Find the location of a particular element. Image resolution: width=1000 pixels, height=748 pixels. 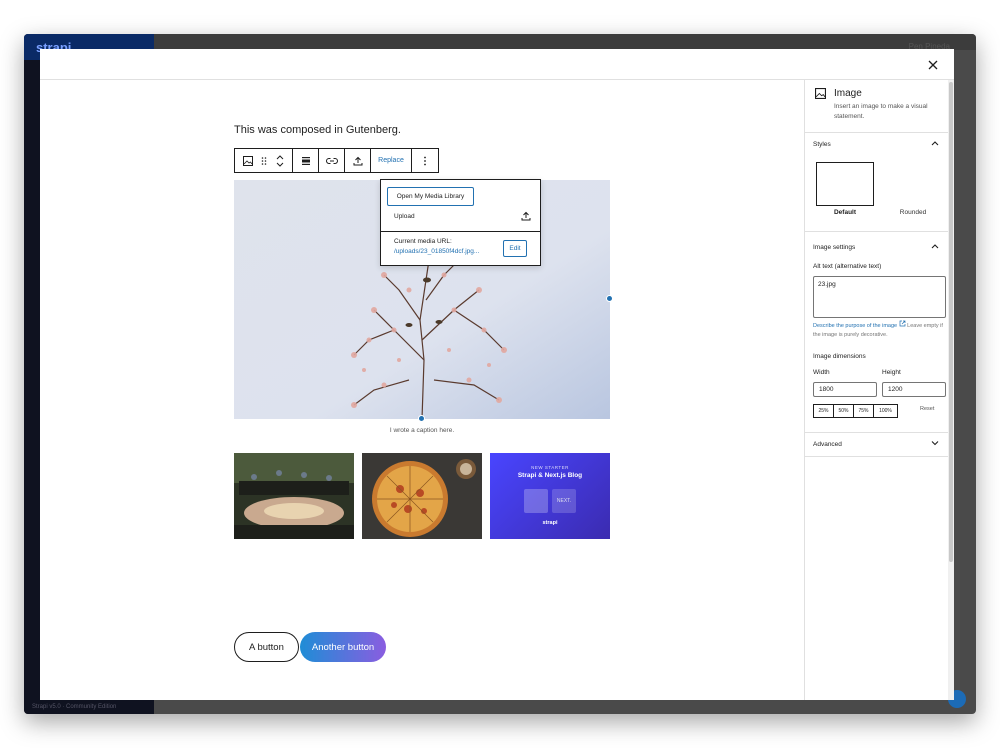

external-link-icon is located at coordinates (902, 324).